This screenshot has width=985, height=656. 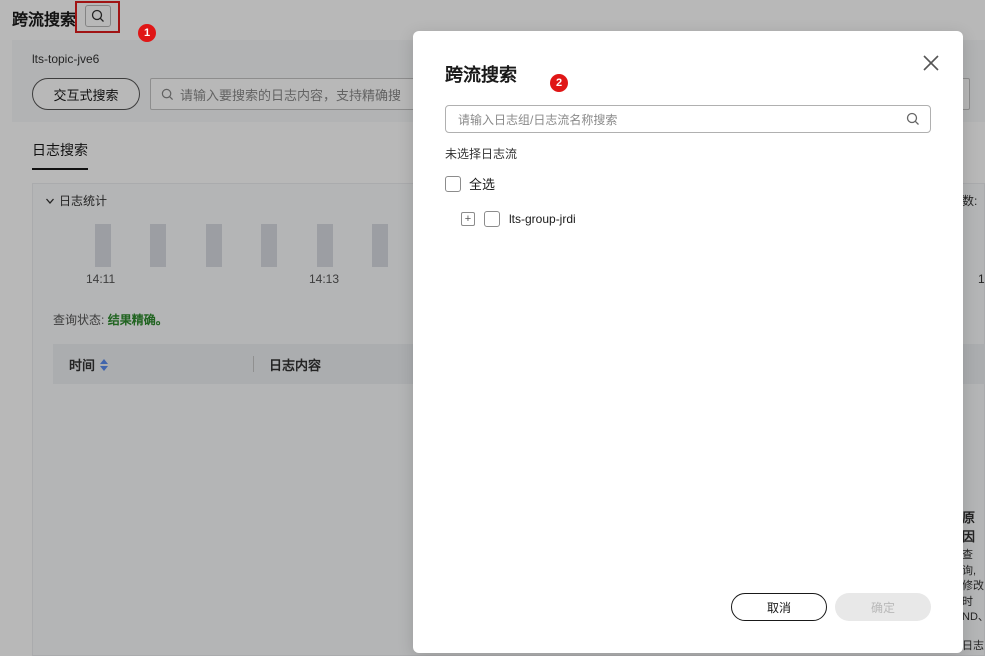 What do you see at coordinates (883, 607) in the screenshot?
I see `confirm-button: 确定` at bounding box center [883, 607].